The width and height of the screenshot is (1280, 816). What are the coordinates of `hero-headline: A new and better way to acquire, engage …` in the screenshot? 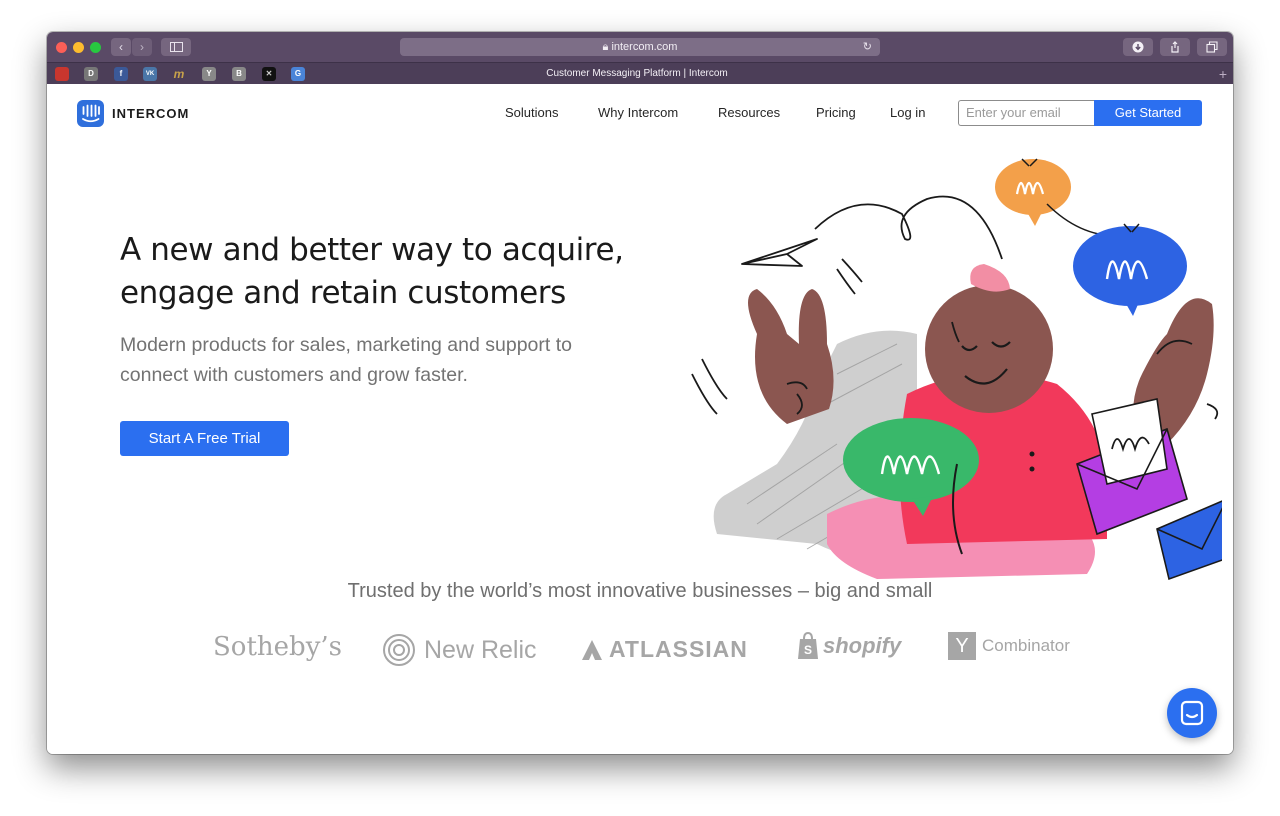 It's located at (400, 272).